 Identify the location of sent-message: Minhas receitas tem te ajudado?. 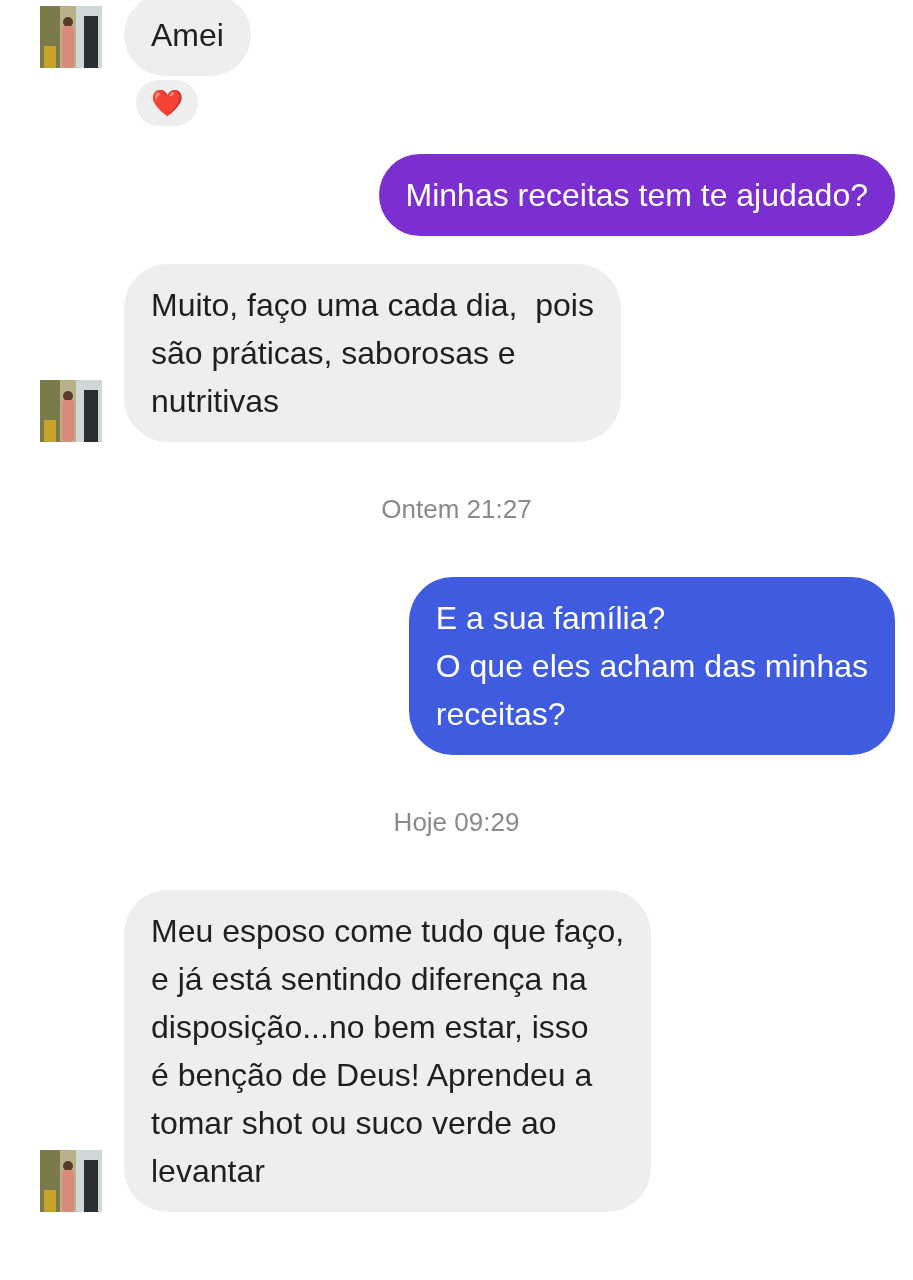
(636, 195).